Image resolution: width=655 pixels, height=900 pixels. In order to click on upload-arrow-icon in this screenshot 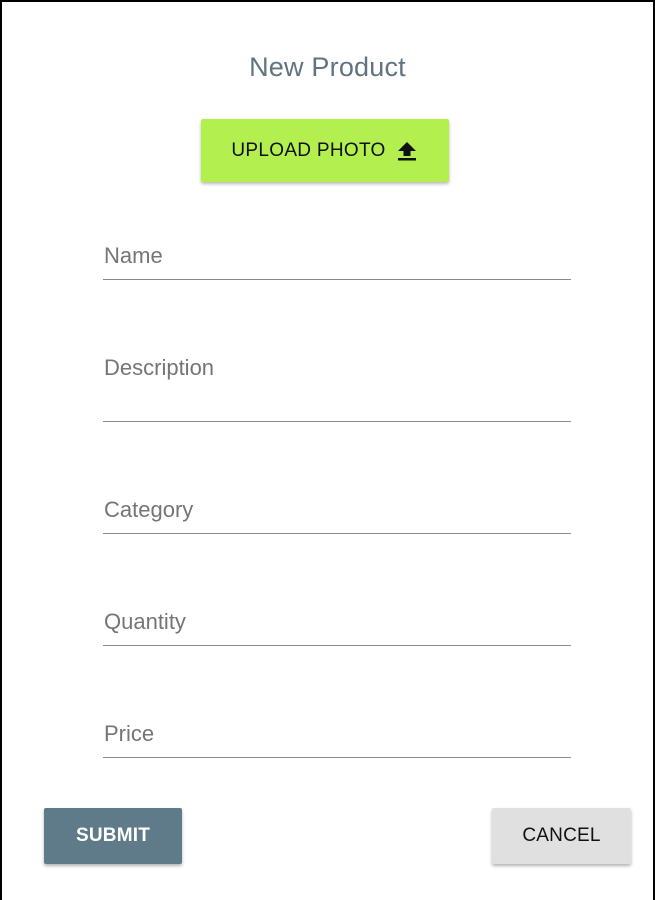, I will do `click(407, 151)`.